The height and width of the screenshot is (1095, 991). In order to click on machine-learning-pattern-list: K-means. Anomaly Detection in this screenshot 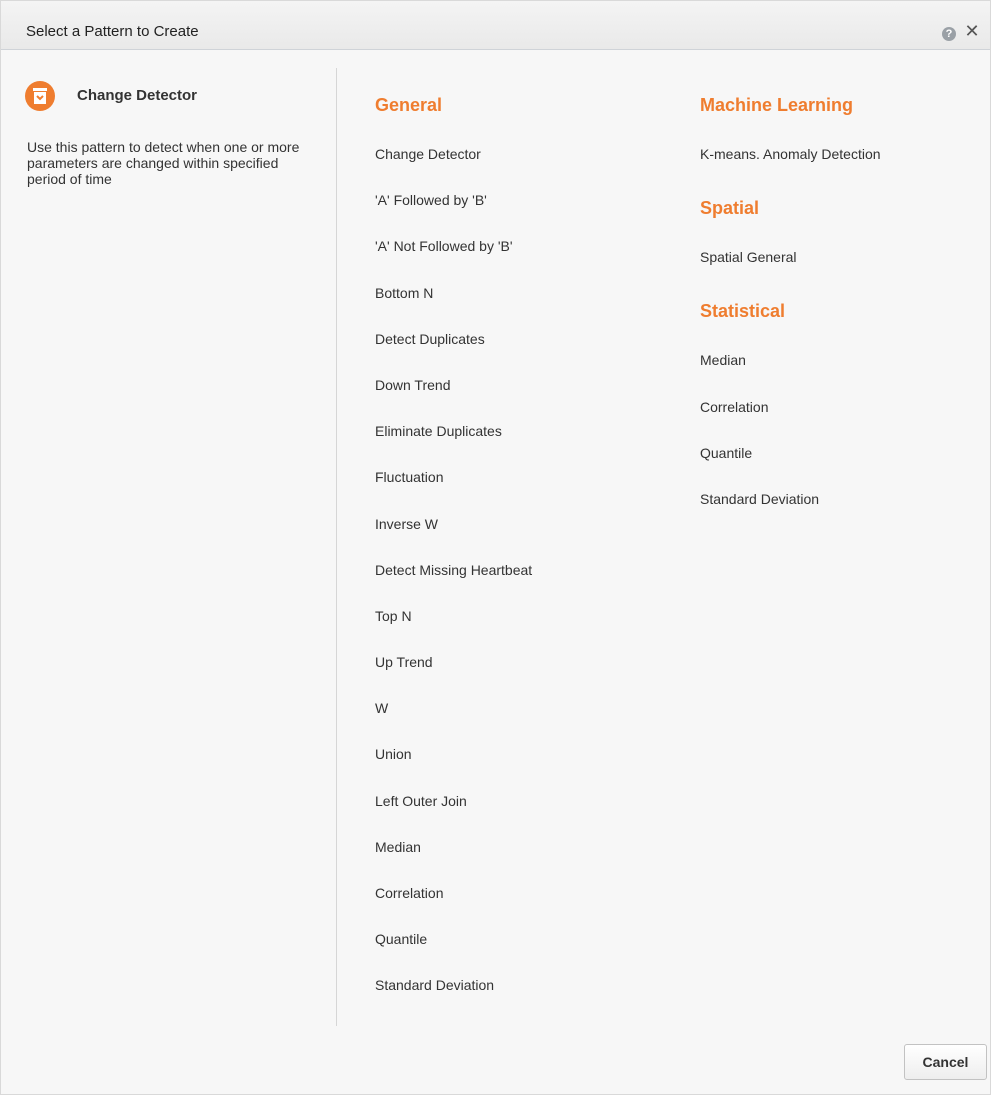, I will do `click(790, 168)`.